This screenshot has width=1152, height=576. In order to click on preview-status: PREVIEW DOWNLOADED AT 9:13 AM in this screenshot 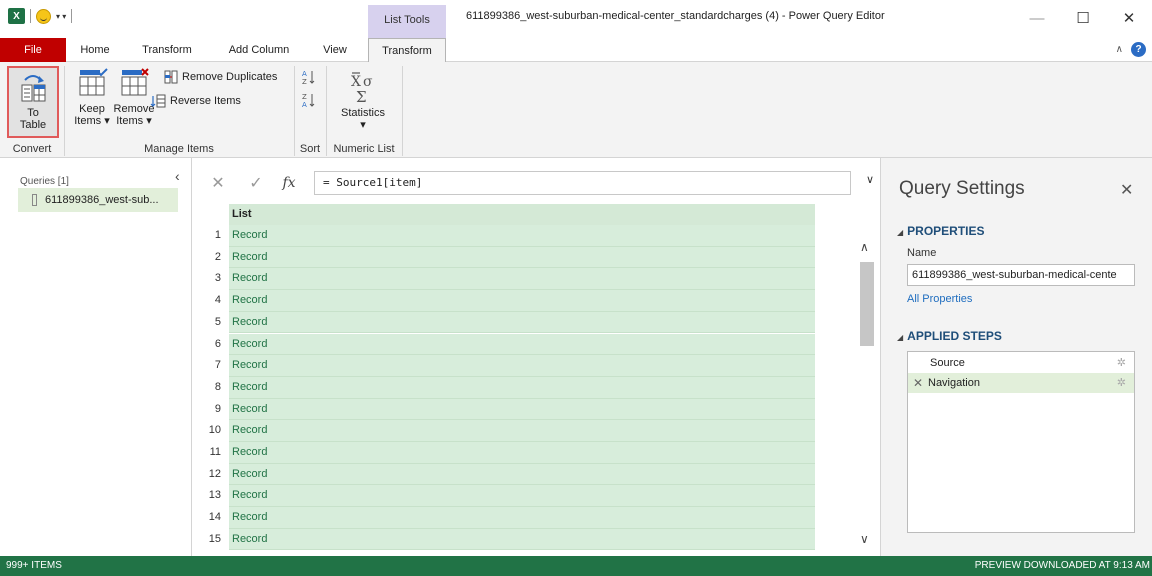, I will do `click(1062, 565)`.